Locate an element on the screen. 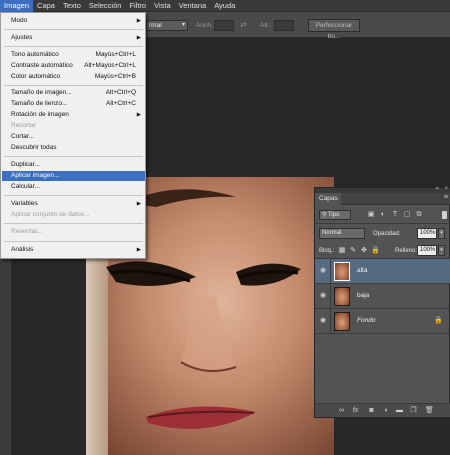  width-label: Anch.: is located at coordinates (205, 25).